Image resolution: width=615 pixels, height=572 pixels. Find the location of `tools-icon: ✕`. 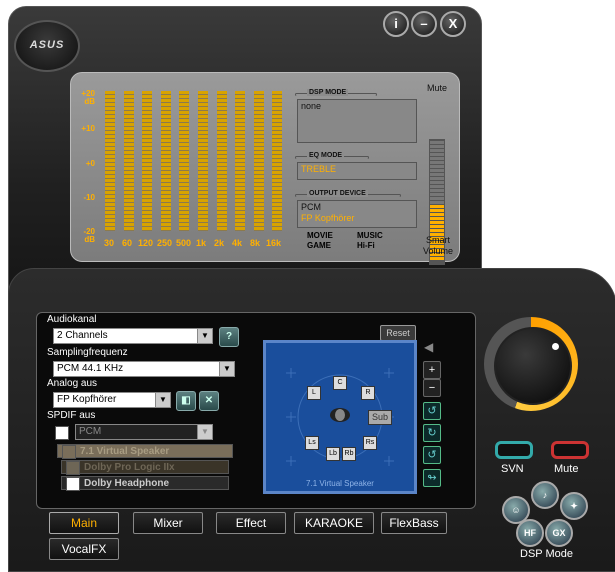

tools-icon: ✕ is located at coordinates (209, 401).